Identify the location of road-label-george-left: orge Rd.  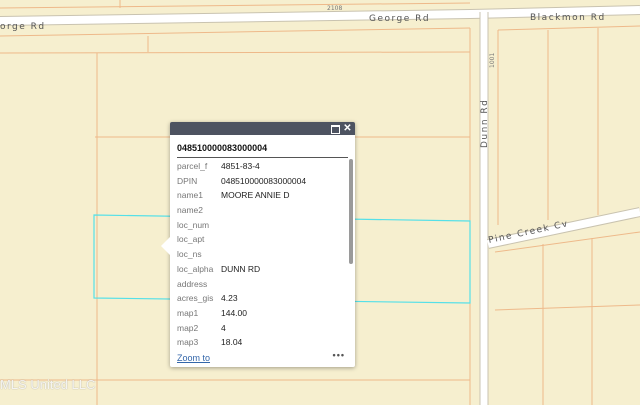
(23, 27).